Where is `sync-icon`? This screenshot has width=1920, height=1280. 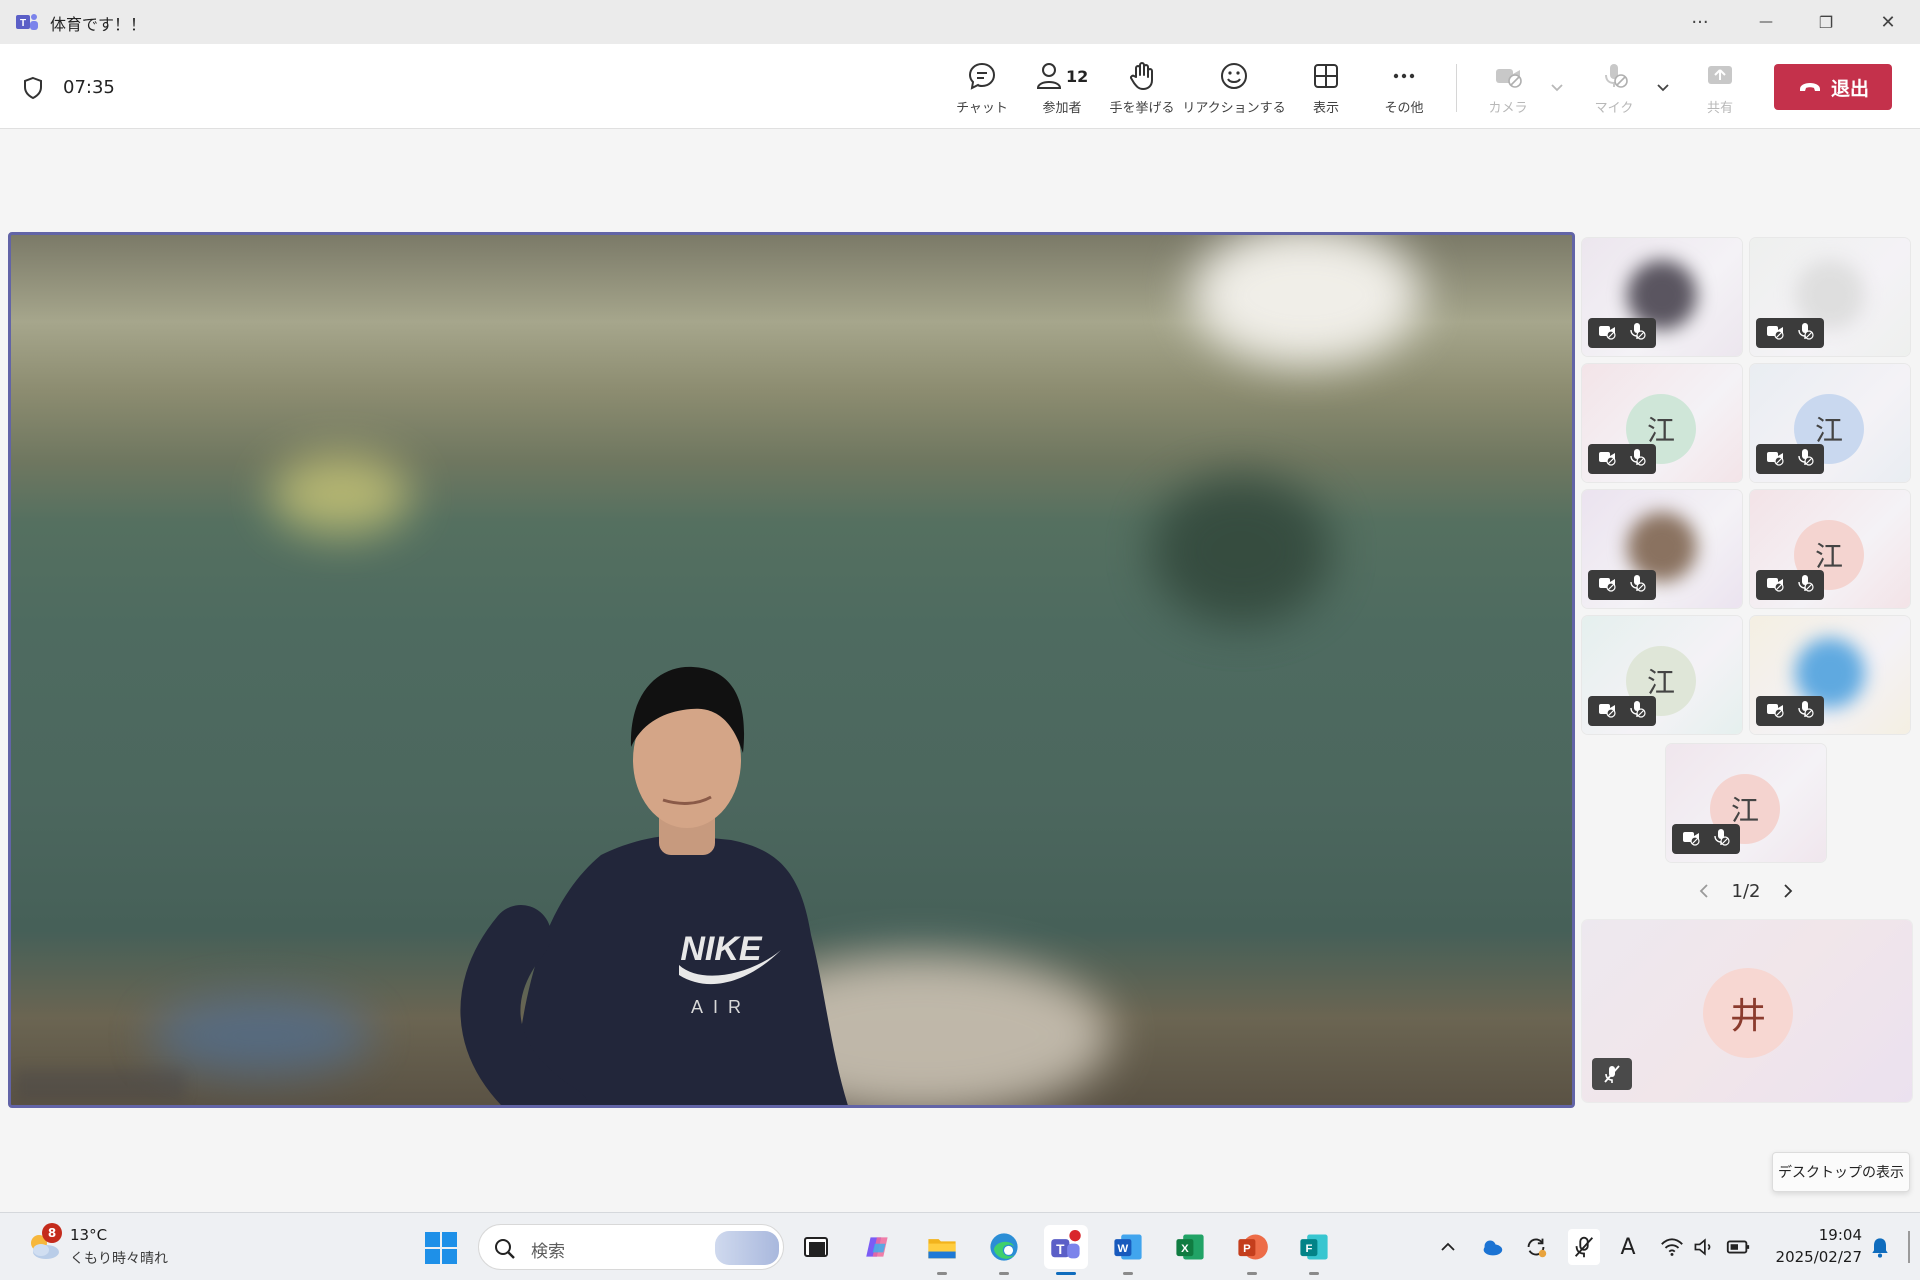
sync-icon is located at coordinates (1537, 1248).